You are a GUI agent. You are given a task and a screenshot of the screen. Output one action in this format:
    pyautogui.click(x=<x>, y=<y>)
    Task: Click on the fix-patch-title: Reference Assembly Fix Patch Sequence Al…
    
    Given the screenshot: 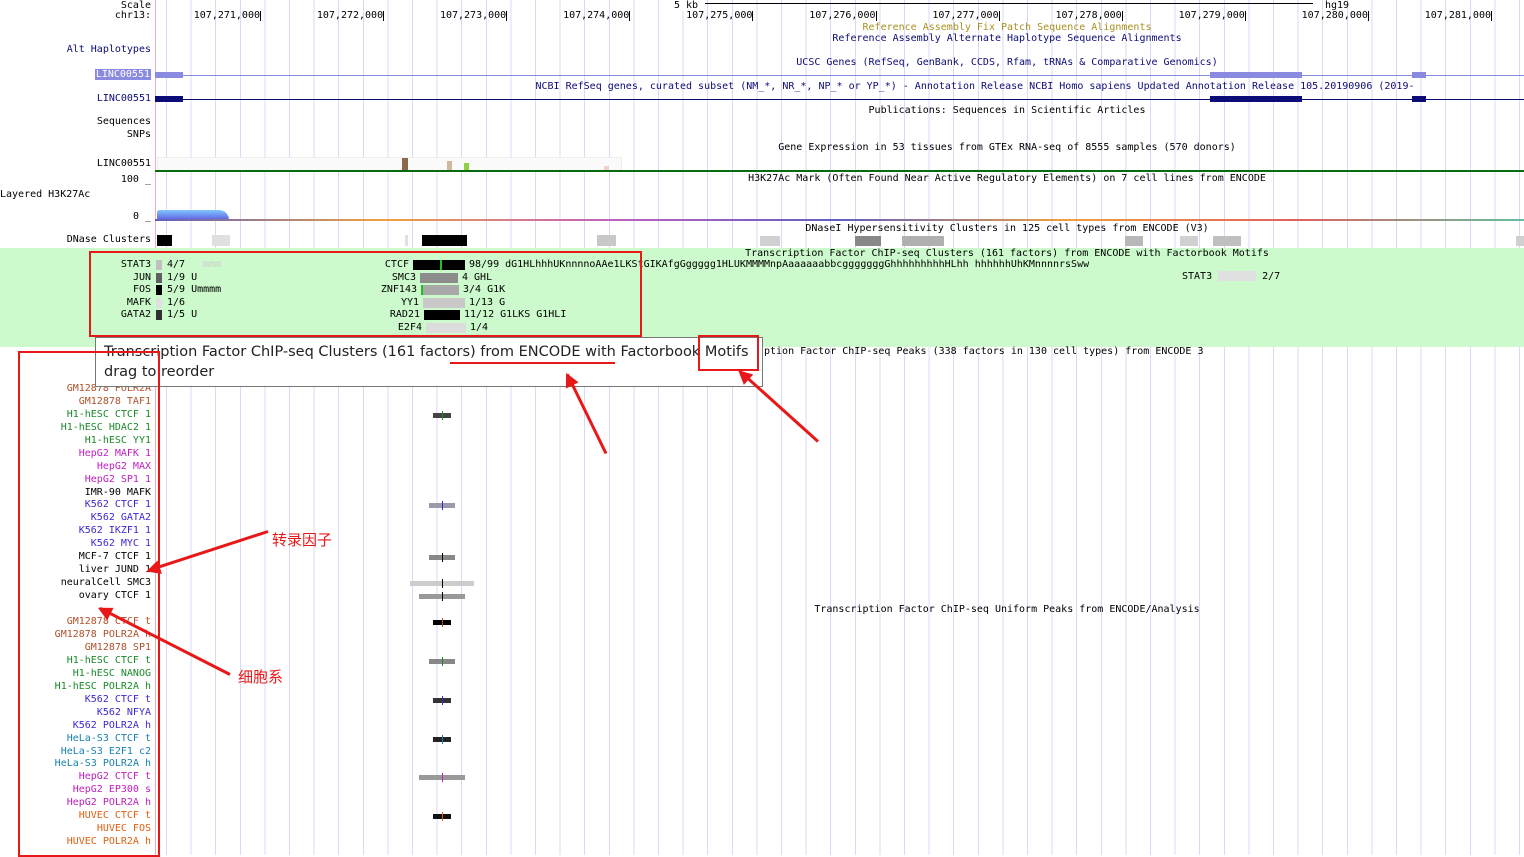 What is the action you would take?
    pyautogui.click(x=1007, y=27)
    